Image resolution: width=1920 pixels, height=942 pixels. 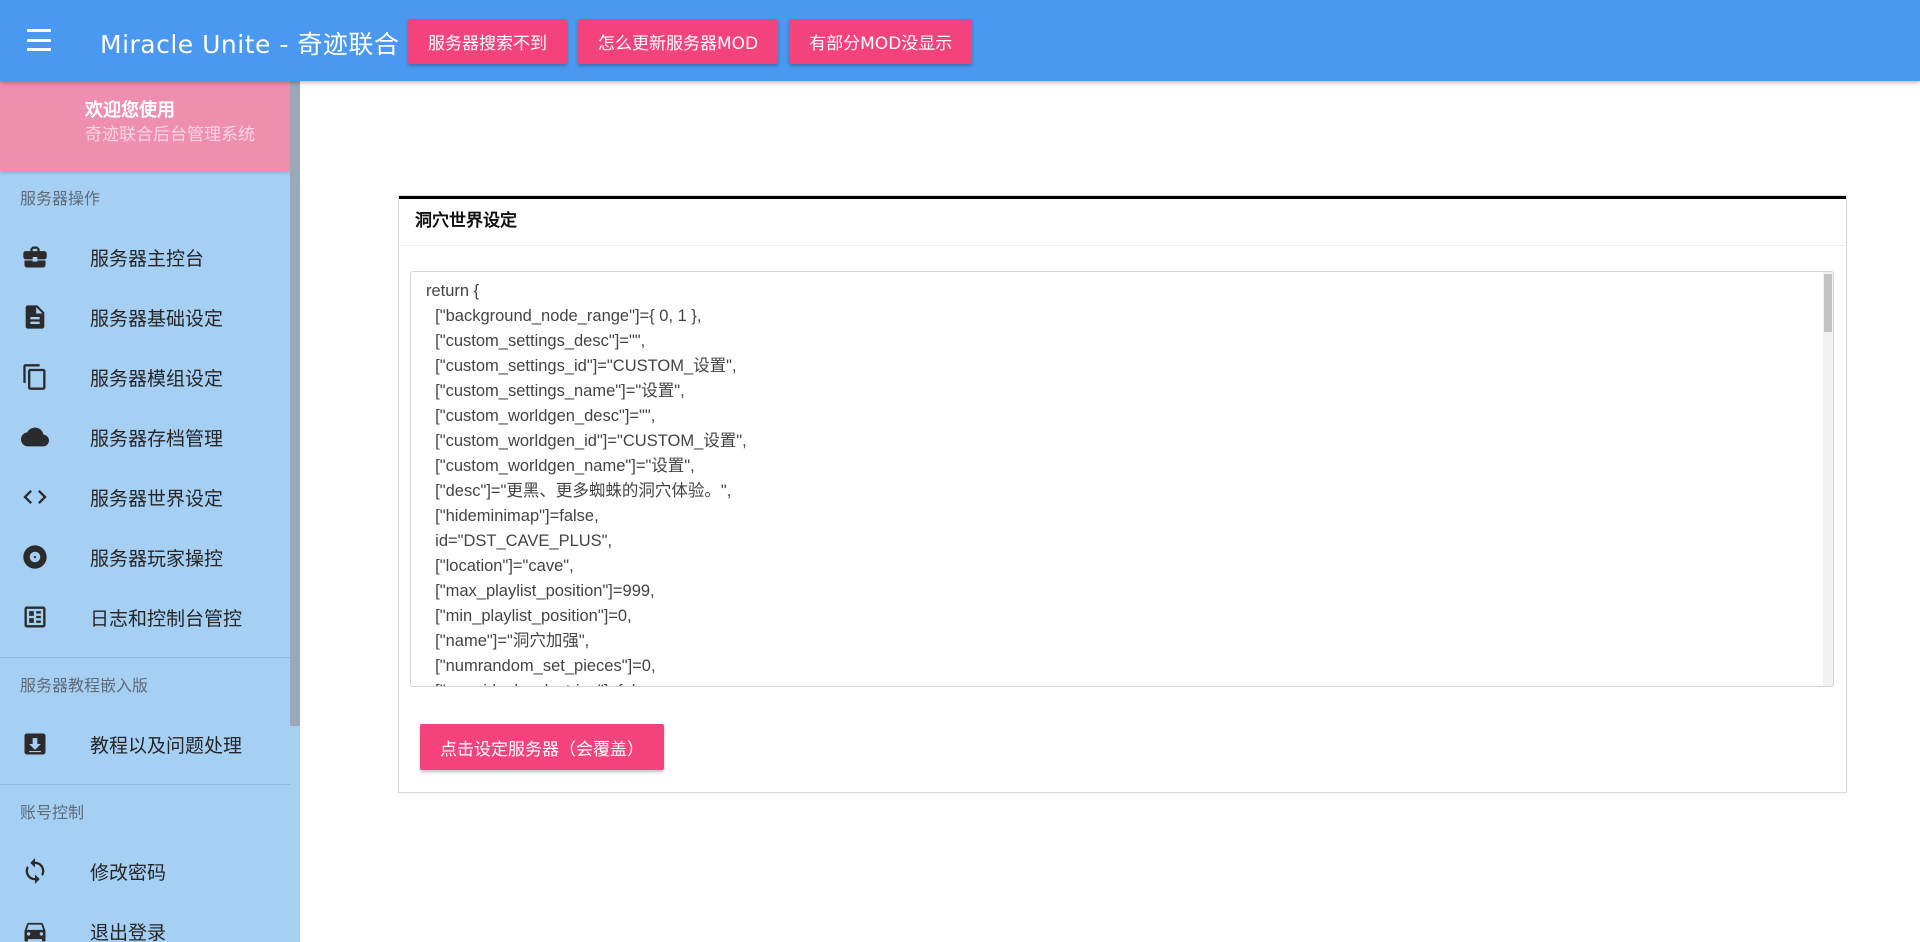 I want to click on sidebar-item-label: 服务器主控台, so click(x=147, y=258).